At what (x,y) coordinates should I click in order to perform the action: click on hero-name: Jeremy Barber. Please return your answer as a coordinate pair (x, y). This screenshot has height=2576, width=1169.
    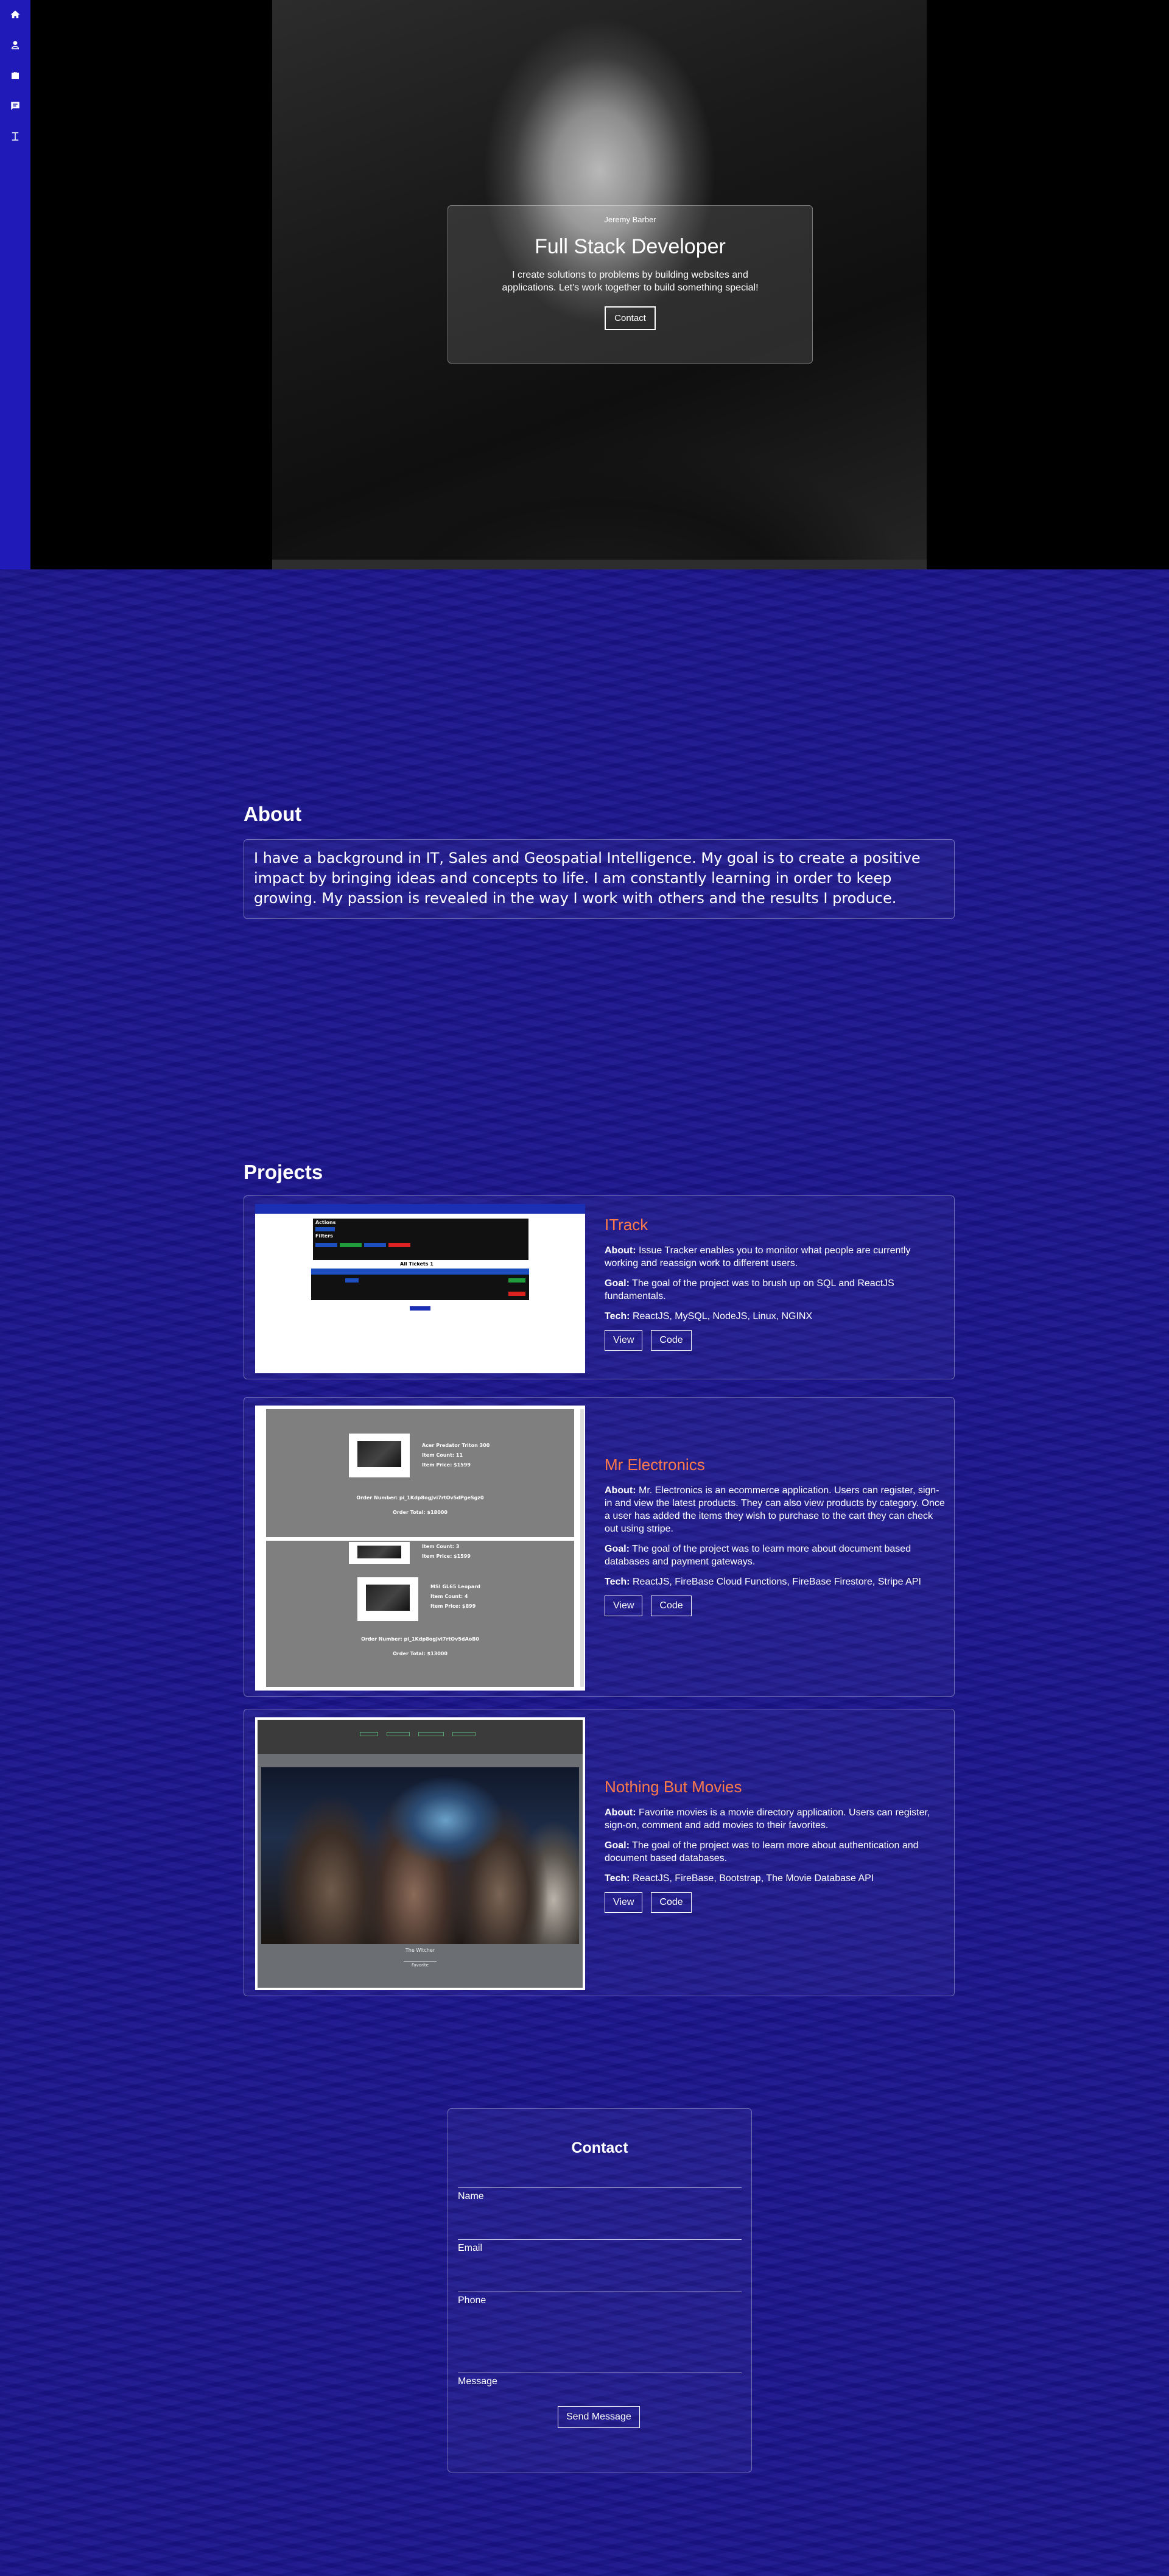
    Looking at the image, I should click on (630, 219).